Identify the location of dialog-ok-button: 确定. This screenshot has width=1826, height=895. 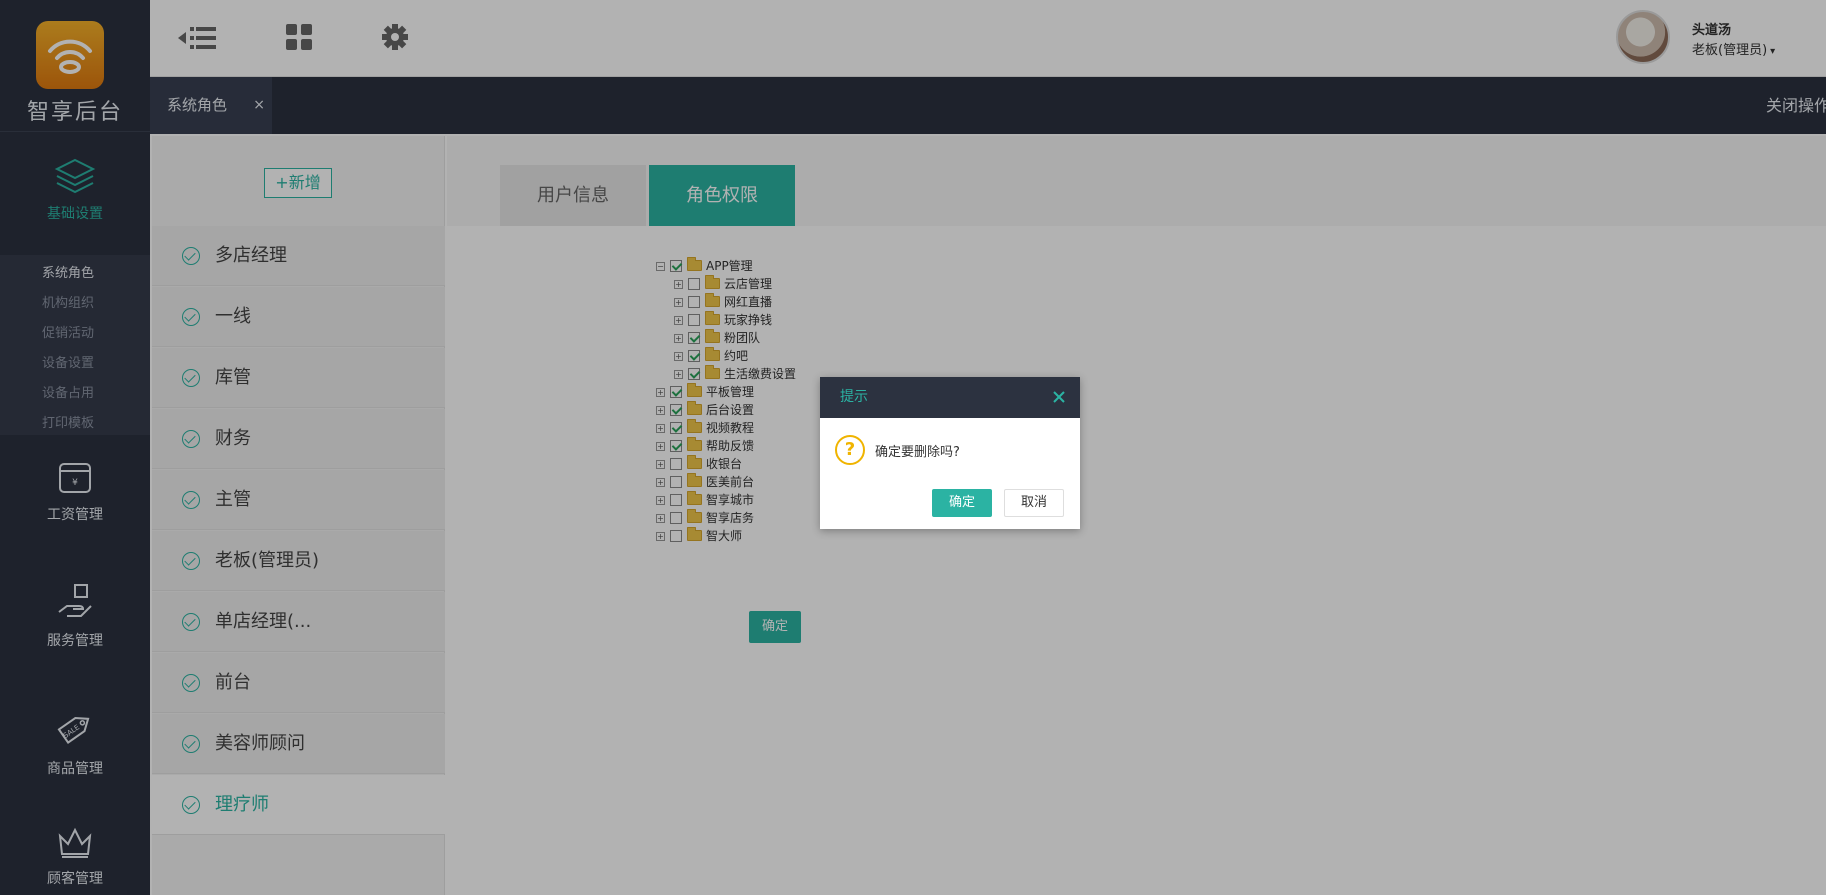
(962, 503).